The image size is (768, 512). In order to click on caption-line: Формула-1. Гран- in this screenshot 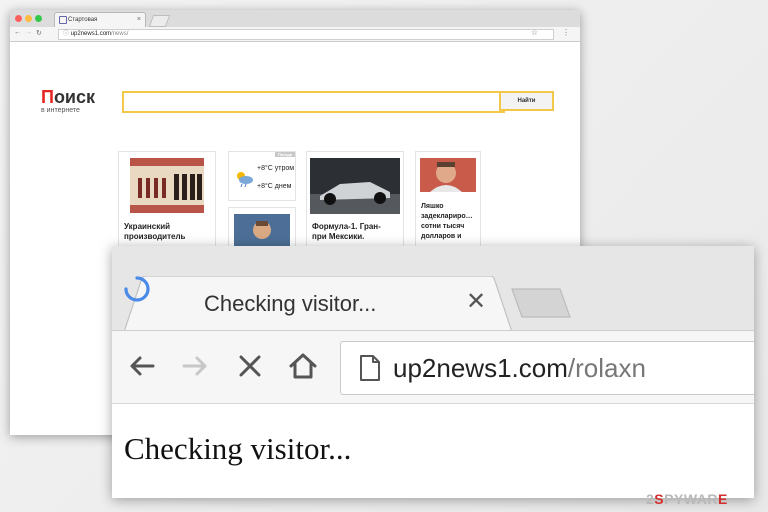, I will do `click(346, 226)`.